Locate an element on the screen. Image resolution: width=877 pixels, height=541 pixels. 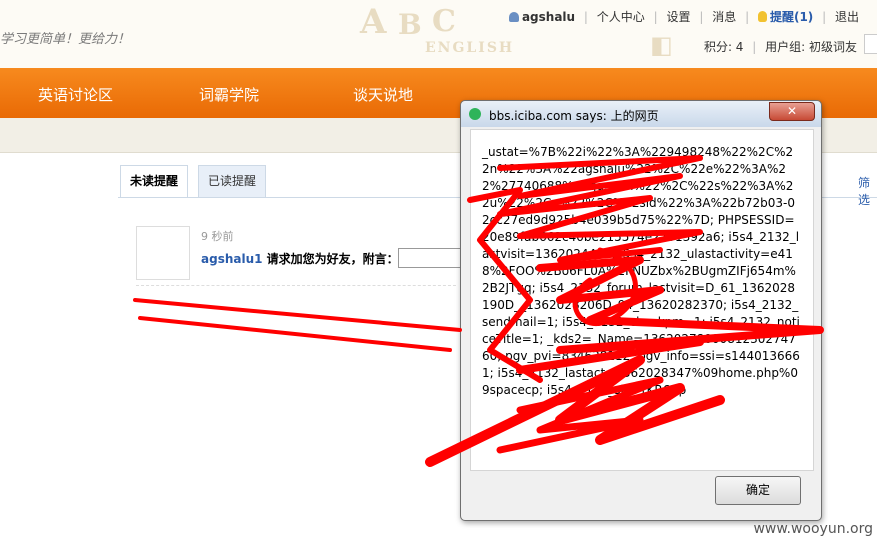
notice-text: agshalu1 请求加您为好友，附言： is located at coordinates (300, 258).